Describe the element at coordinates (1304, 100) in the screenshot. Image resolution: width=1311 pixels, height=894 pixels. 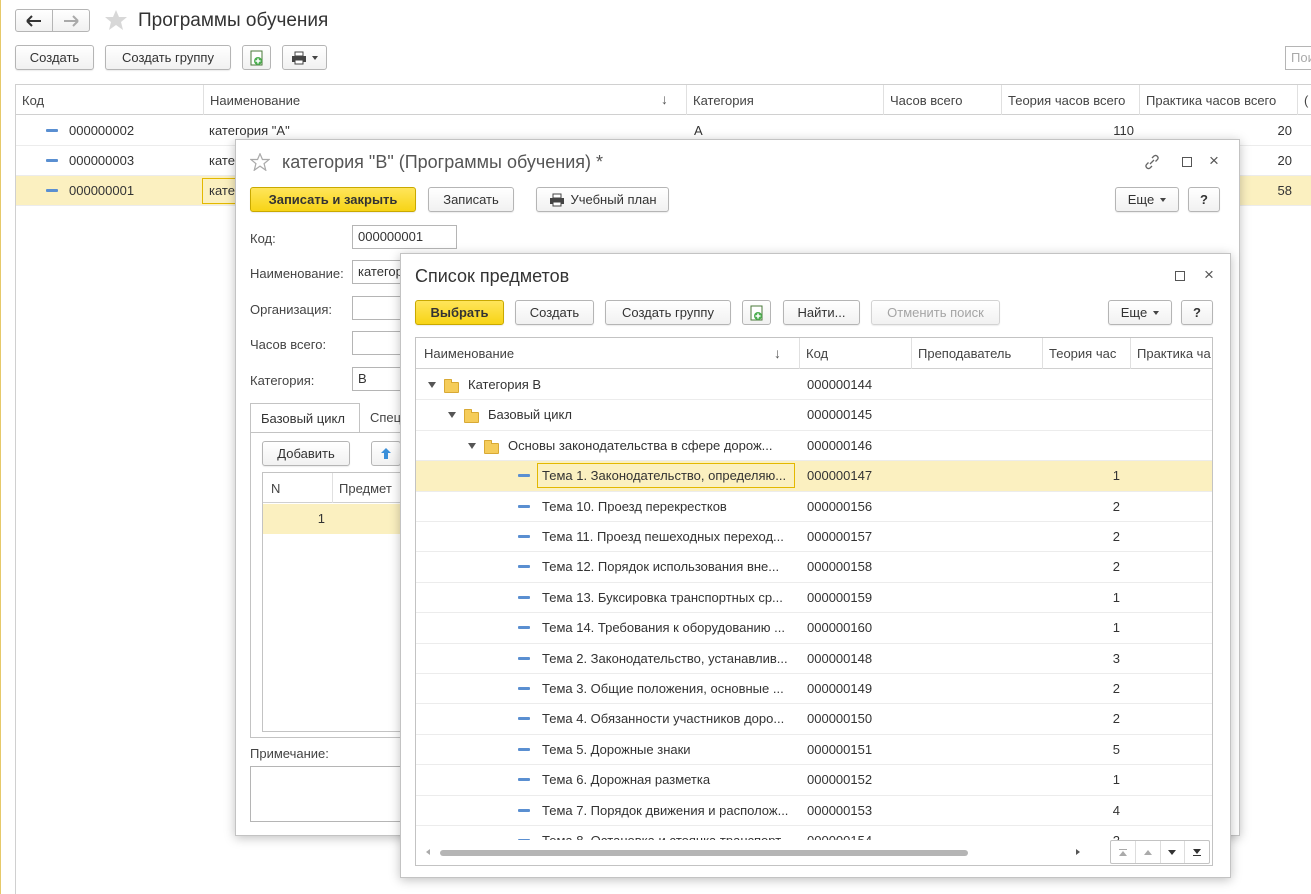
I see `col-extra: (` at that location.